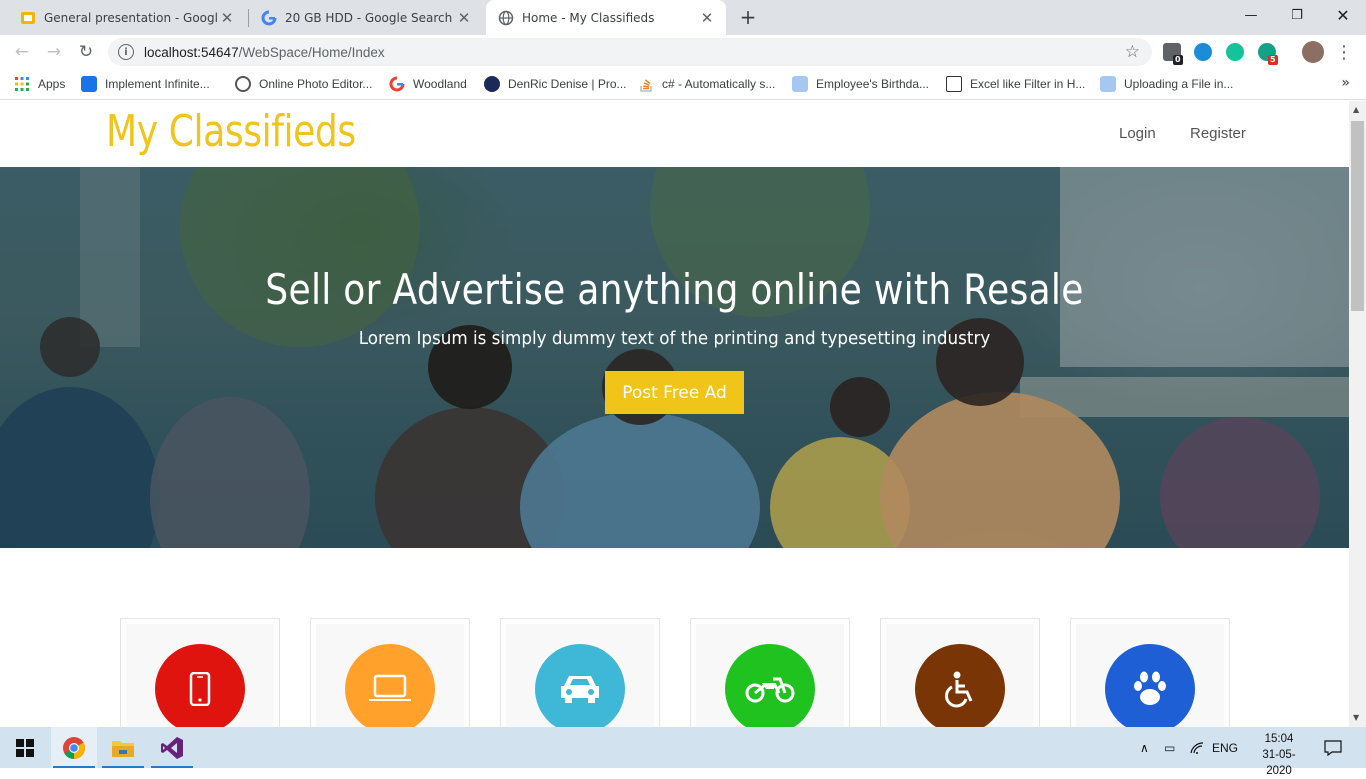  Describe the element at coordinates (191, 52) in the screenshot. I see `url-host: localhost:54647` at that location.